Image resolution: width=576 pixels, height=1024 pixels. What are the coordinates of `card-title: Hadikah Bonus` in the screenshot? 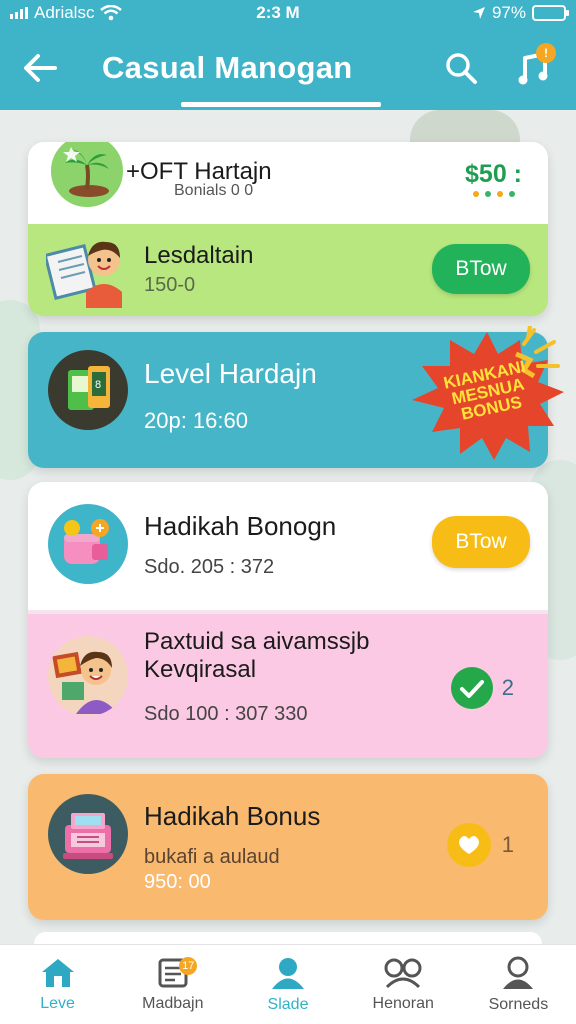 It's located at (232, 816).